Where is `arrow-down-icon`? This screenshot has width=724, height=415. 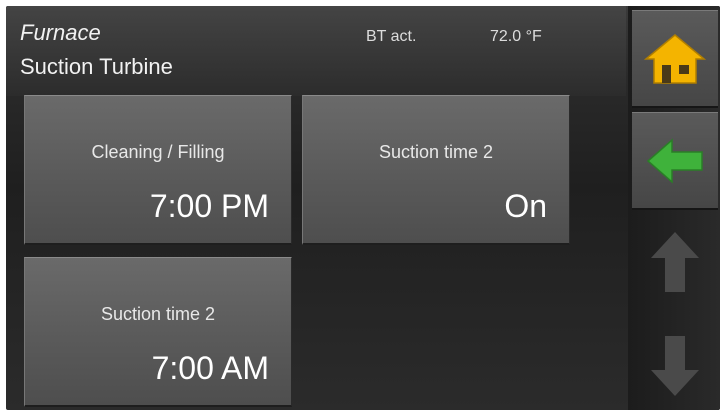 arrow-down-icon is located at coordinates (675, 366).